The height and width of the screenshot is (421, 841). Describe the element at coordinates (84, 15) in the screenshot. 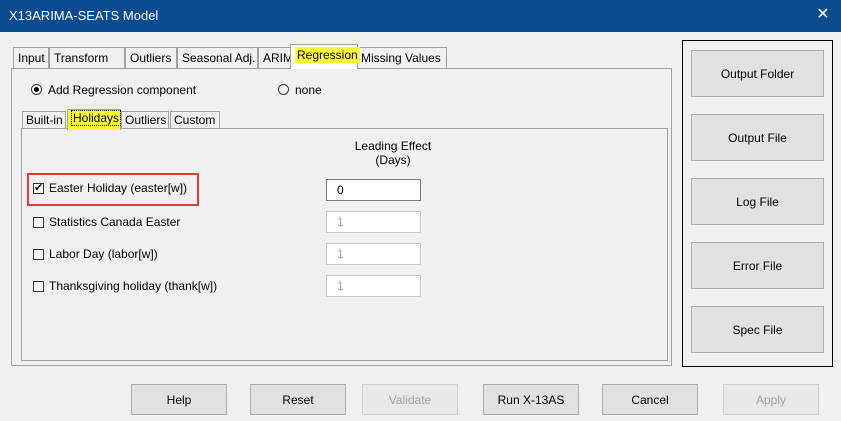

I see `window-title: X13ARIMA-SEATS Model` at that location.